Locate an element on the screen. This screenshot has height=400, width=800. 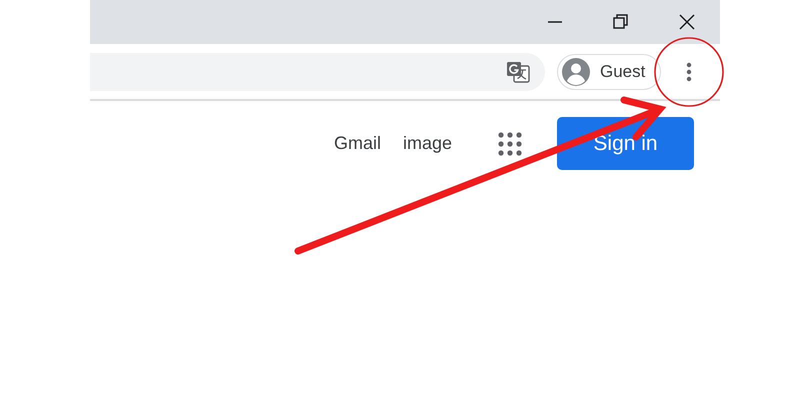
header-link: Gmail is located at coordinates (357, 143).